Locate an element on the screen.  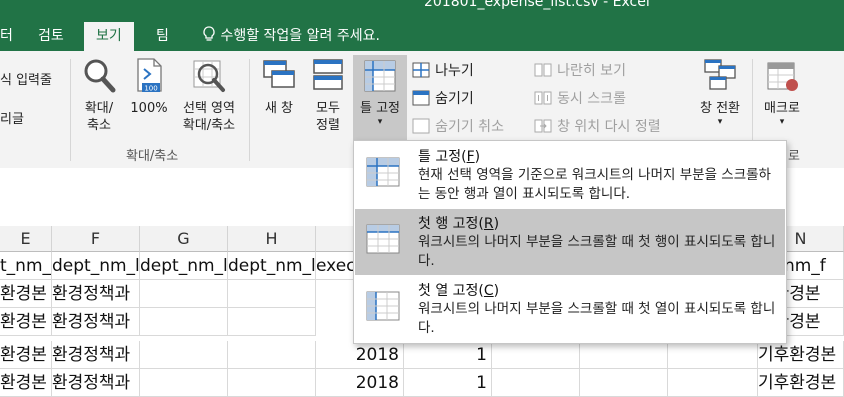
arrange-all-icon is located at coordinates (328, 77).